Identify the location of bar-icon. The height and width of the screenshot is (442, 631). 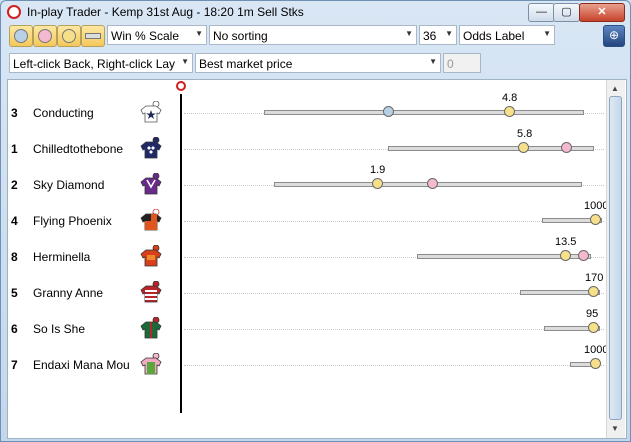
(93, 36).